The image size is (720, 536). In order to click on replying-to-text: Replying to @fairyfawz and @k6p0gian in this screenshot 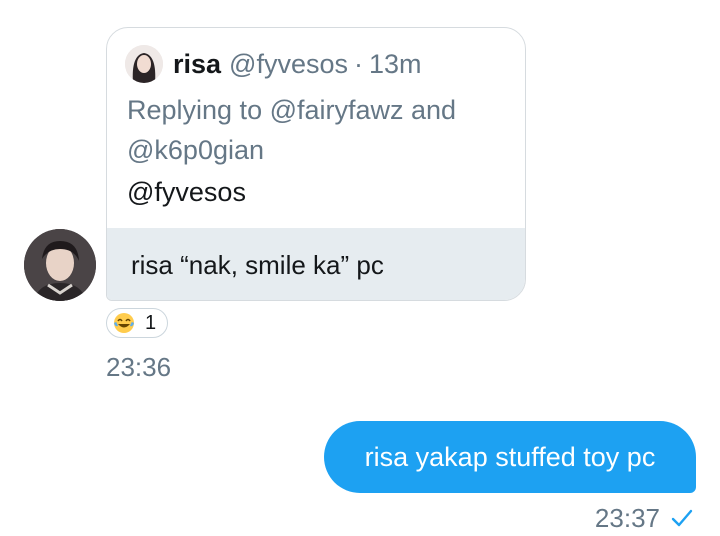, I will do `click(322, 130)`.